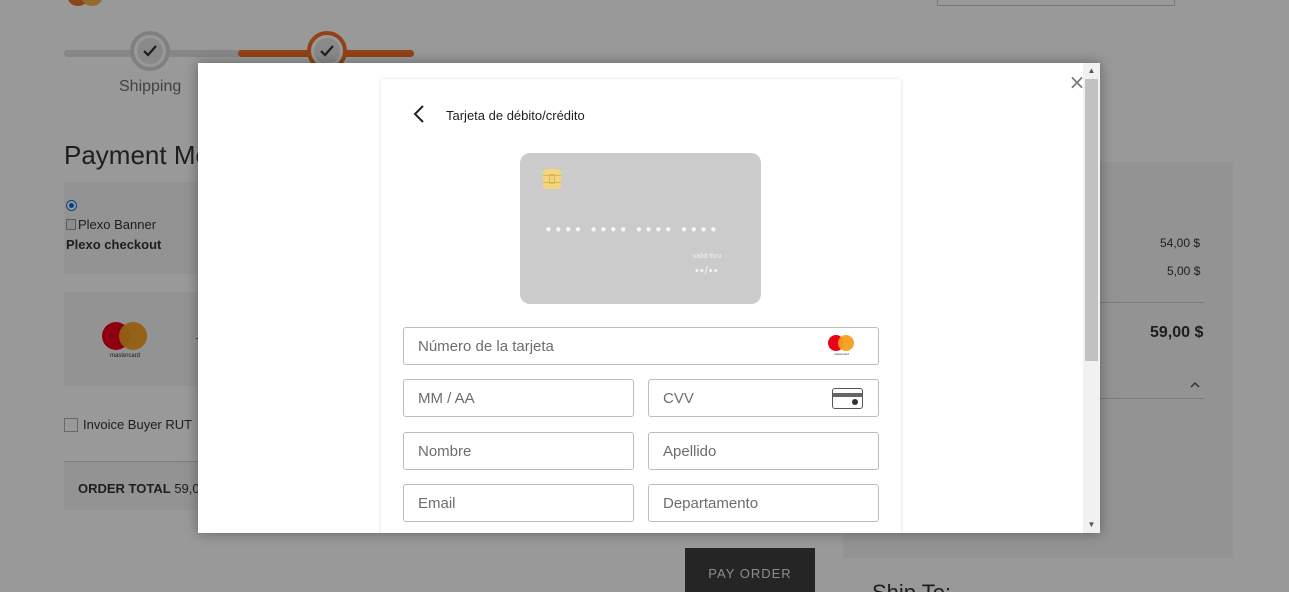  What do you see at coordinates (1091, 220) in the screenshot?
I see `scrollbar-thumb` at bounding box center [1091, 220].